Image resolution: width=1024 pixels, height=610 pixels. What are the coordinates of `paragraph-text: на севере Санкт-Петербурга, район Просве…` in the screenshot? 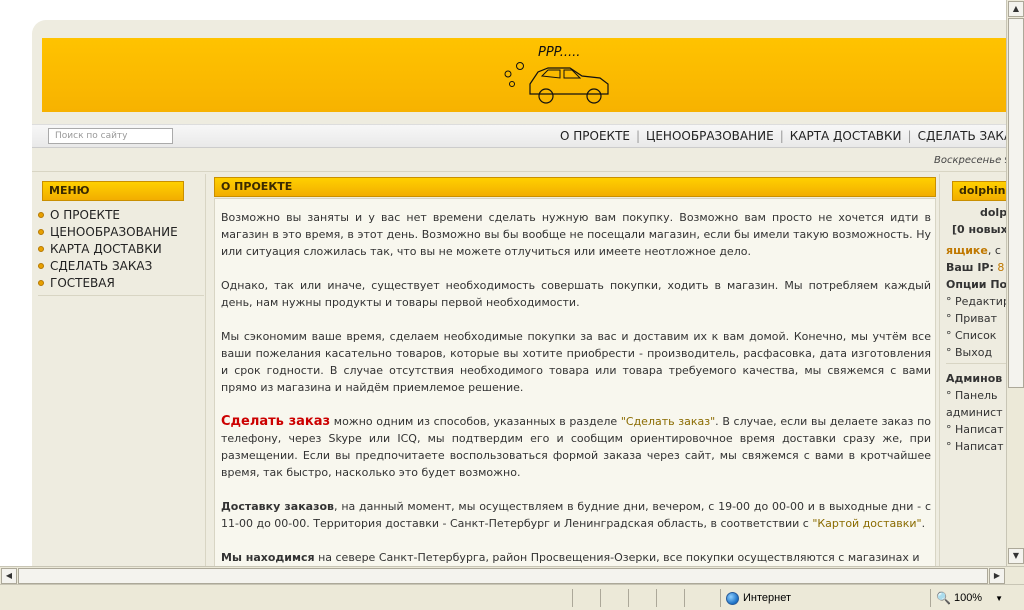 It's located at (617, 557).